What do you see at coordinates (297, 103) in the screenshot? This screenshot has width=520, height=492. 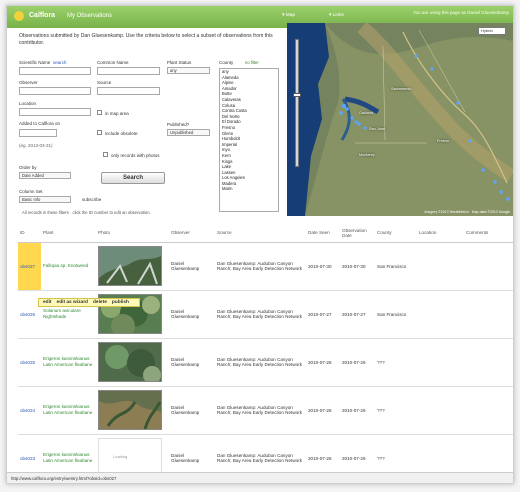 I see `map-zoom-slider` at bounding box center [297, 103].